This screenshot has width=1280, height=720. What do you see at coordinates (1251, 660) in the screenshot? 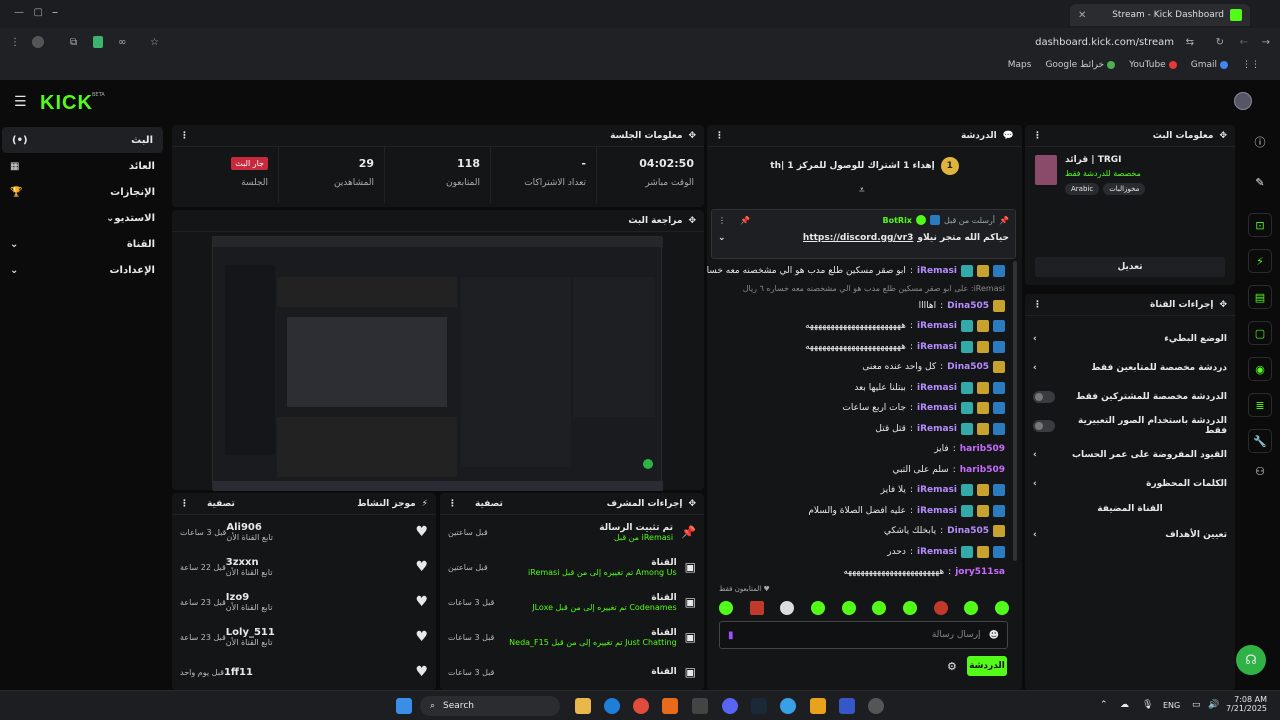
I see `support-headset-icon: ☊` at bounding box center [1251, 660].